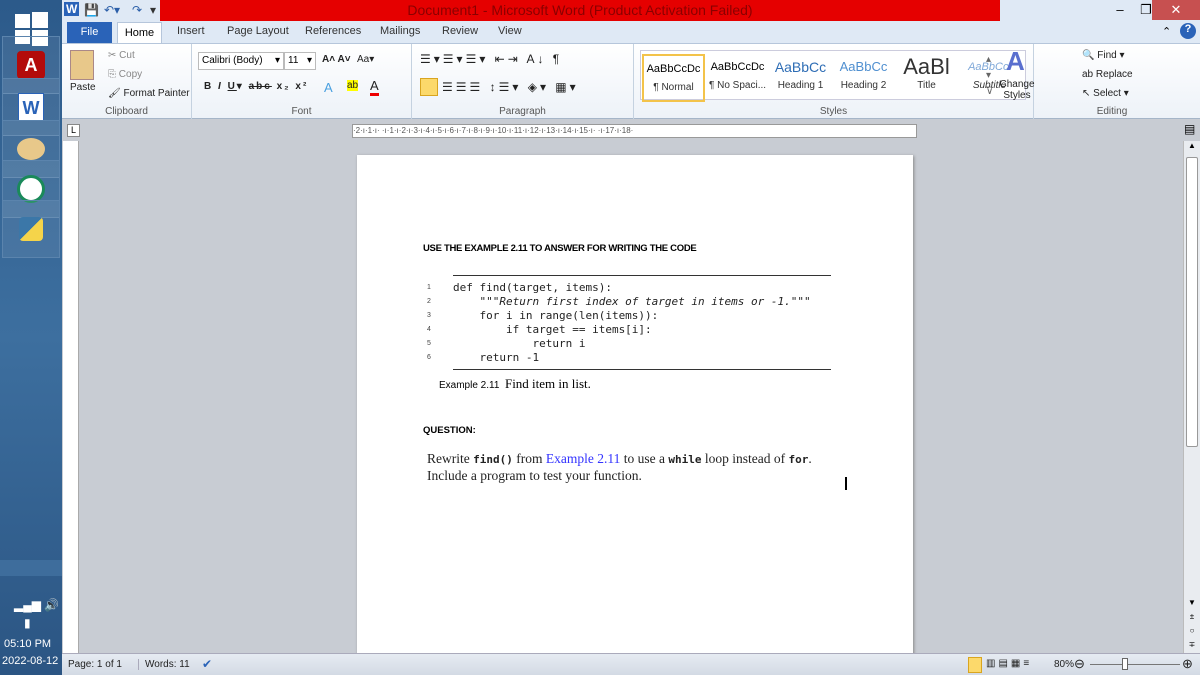 The image size is (1200, 675). What do you see at coordinates (493, 459) in the screenshot?
I see `q-code: find()` at bounding box center [493, 459].